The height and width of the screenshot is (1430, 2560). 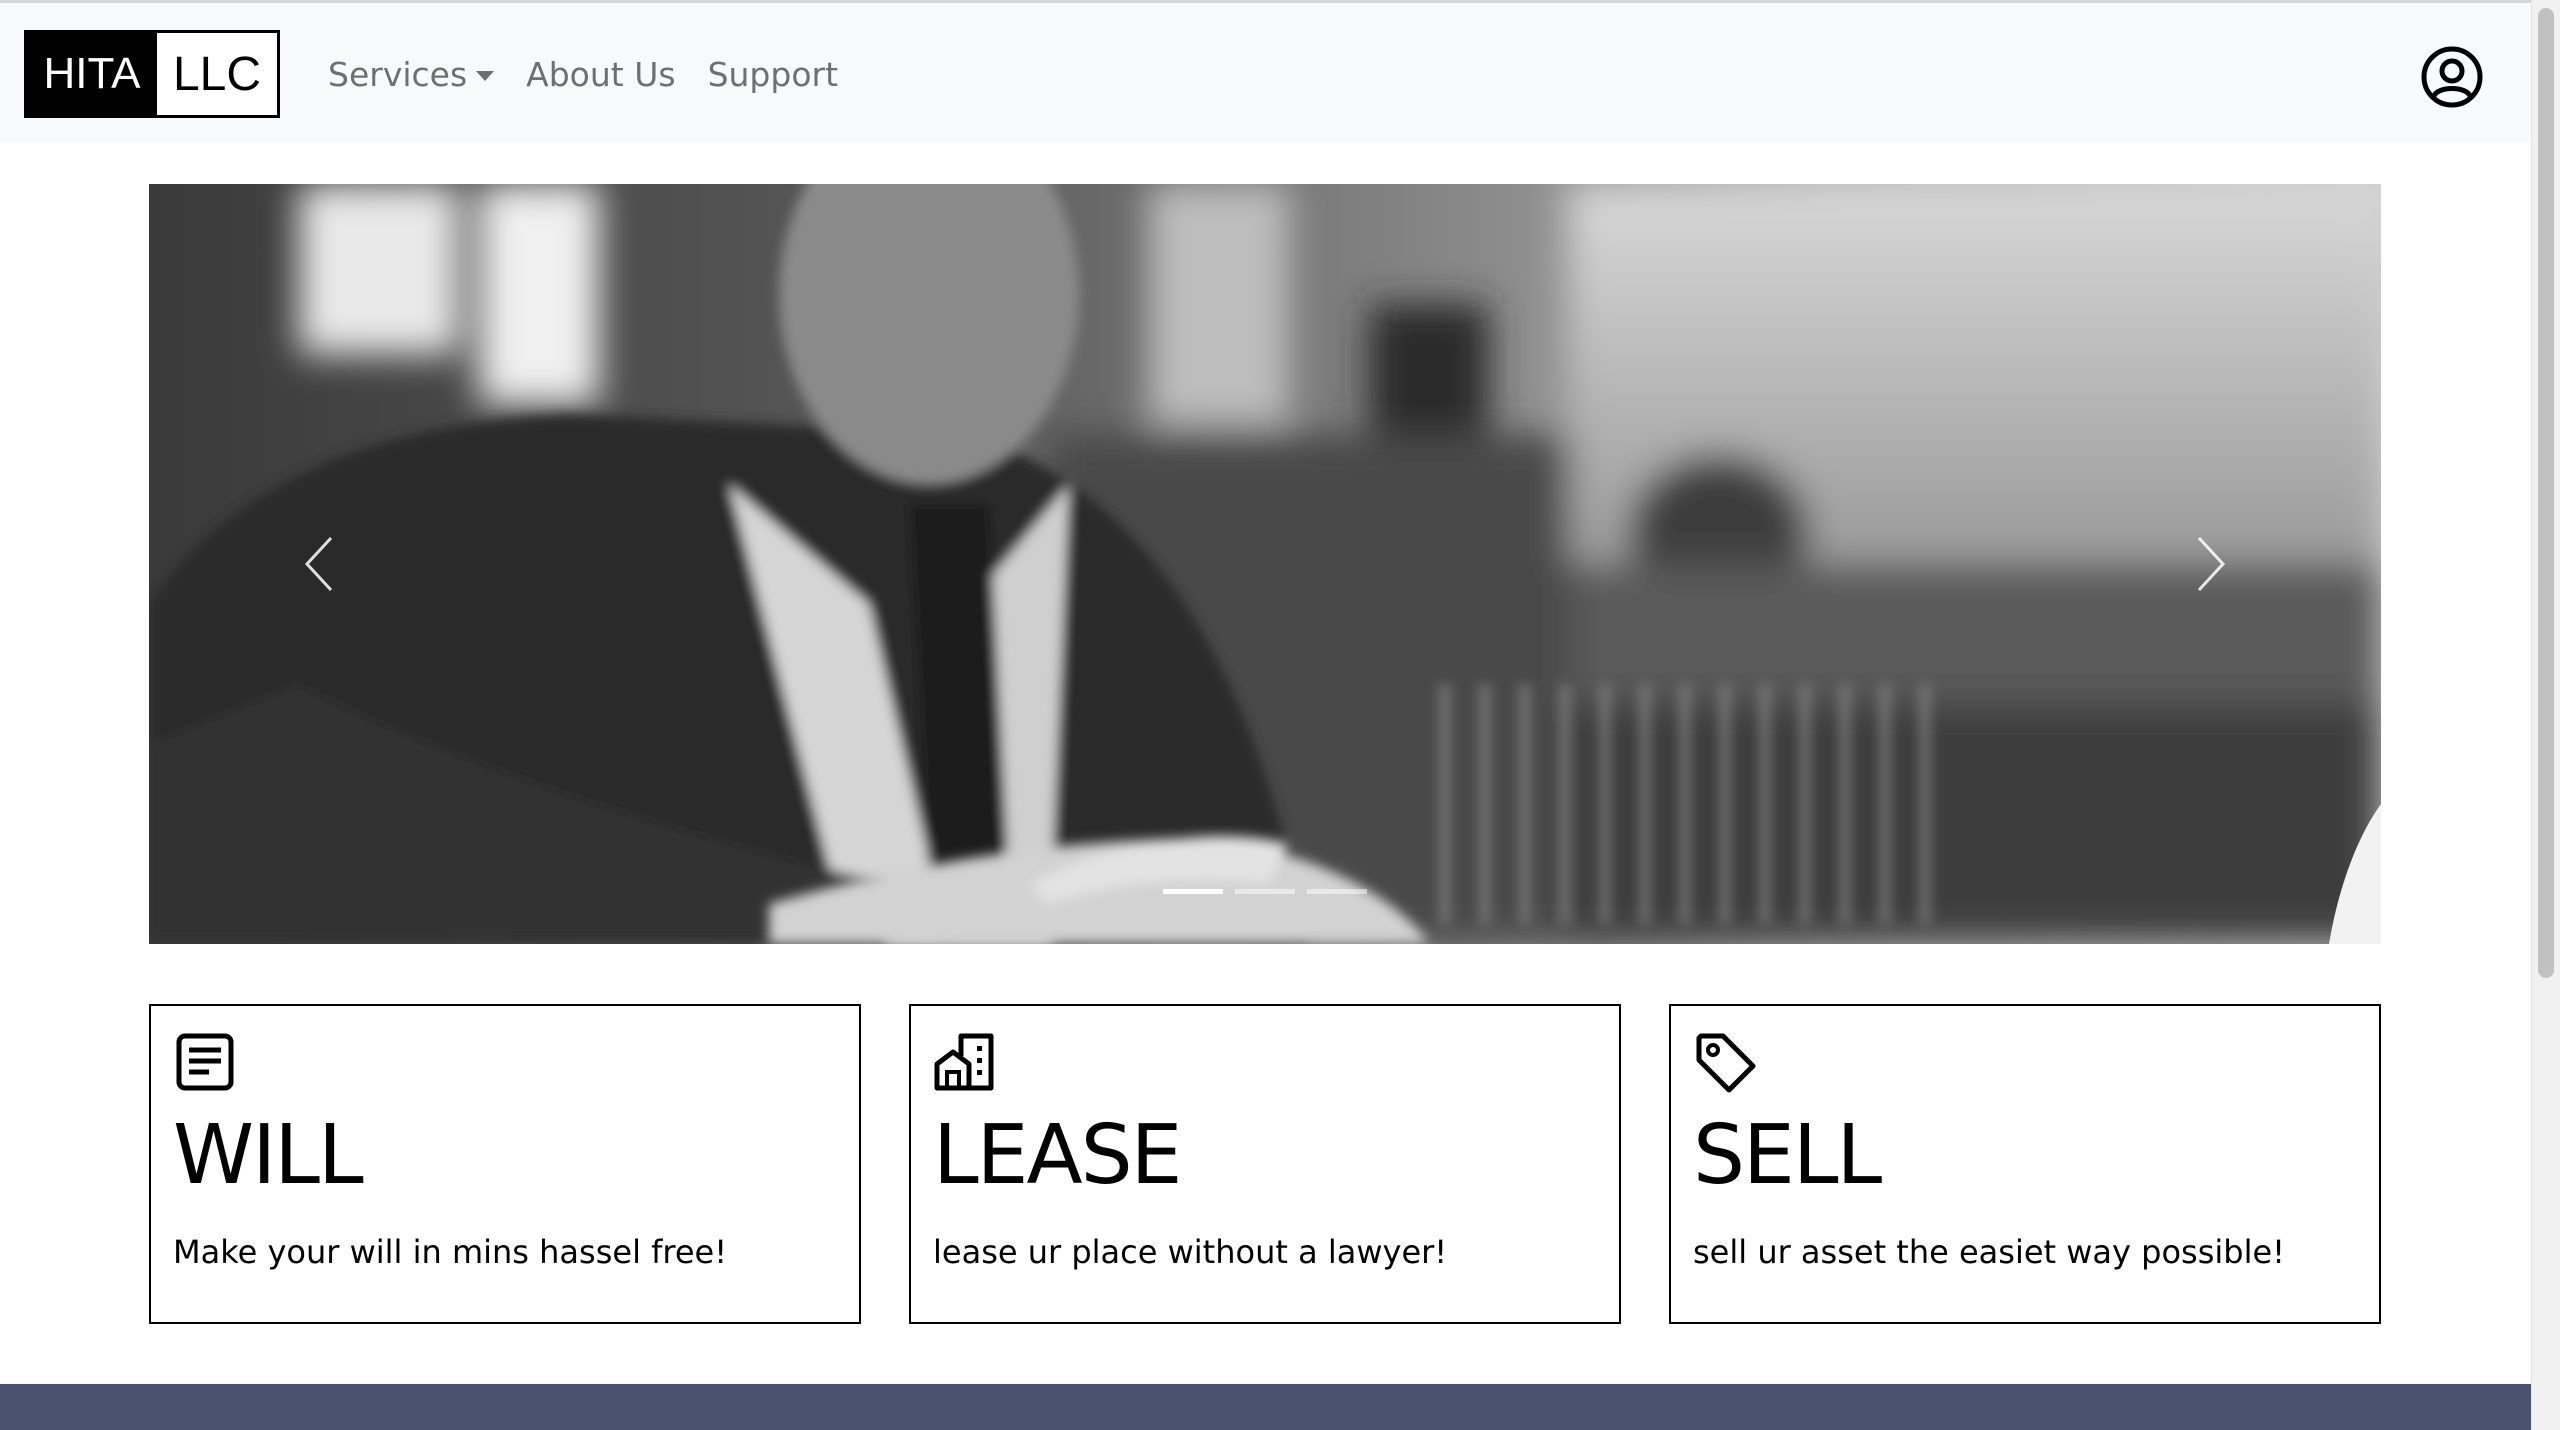 I want to click on carousel-prev-button, so click(x=319, y=564).